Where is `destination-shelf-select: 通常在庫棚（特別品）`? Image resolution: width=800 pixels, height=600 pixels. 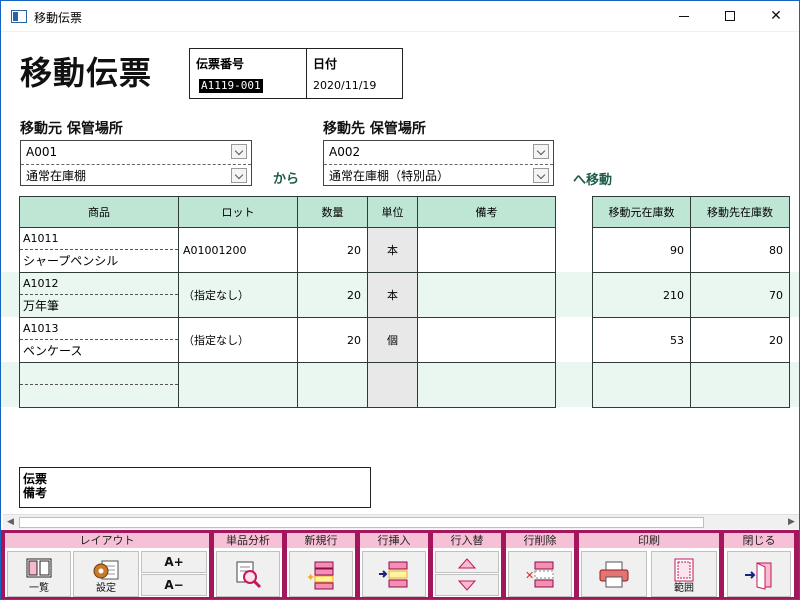
destination-shelf-select: 通常在庫棚（特別品） is located at coordinates (438, 175).